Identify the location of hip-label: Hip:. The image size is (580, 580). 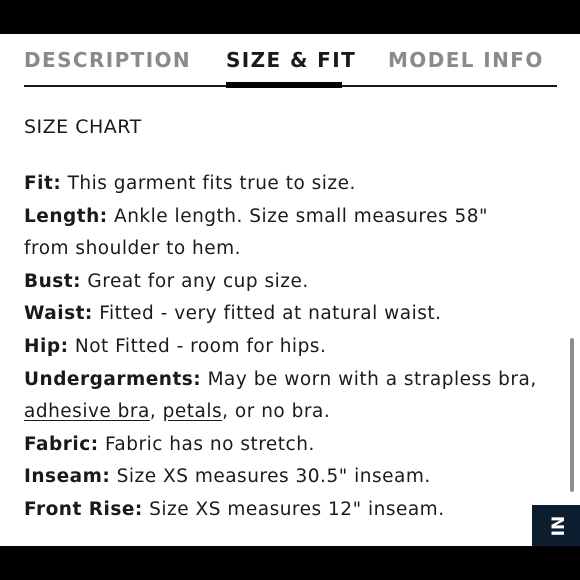
(46, 346).